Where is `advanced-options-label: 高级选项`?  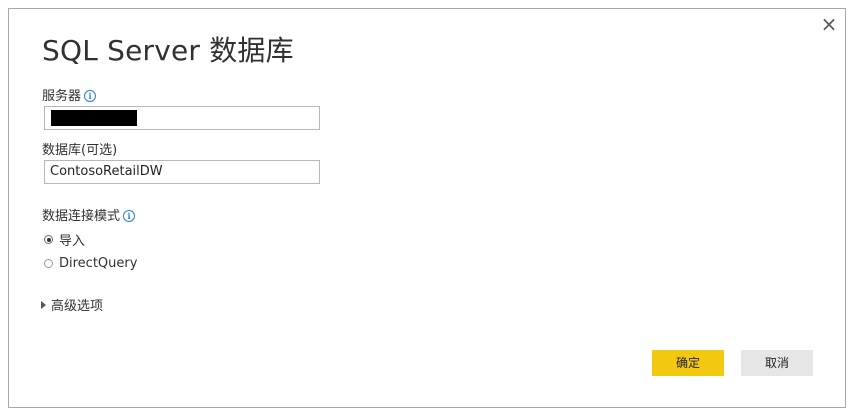 advanced-options-label: 高级选项 is located at coordinates (77, 306).